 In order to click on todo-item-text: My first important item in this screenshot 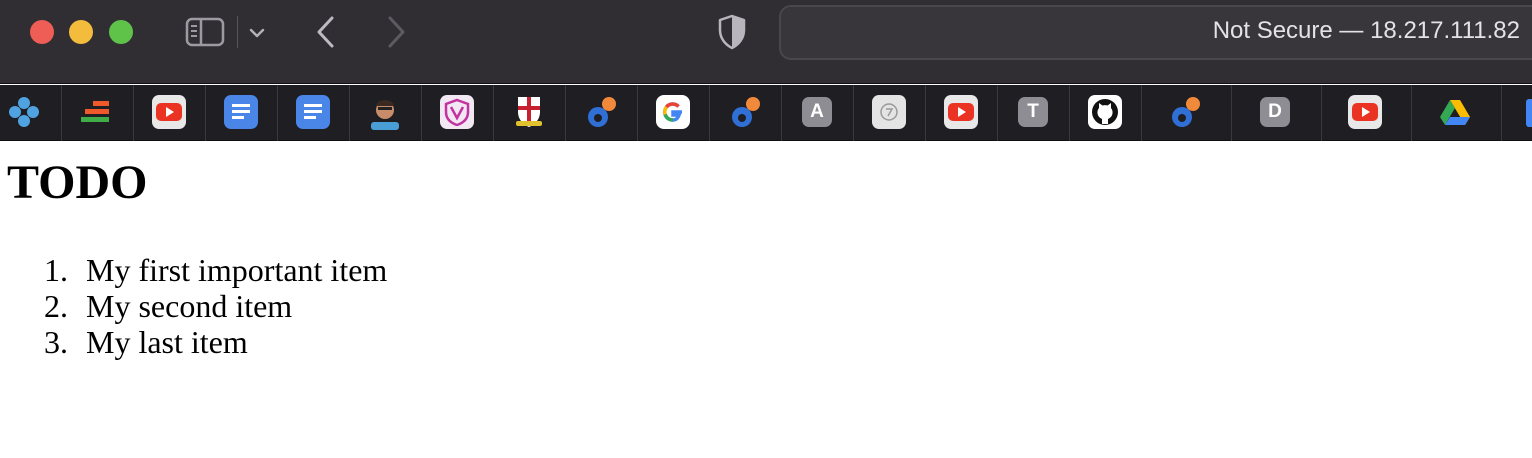, I will do `click(237, 270)`.